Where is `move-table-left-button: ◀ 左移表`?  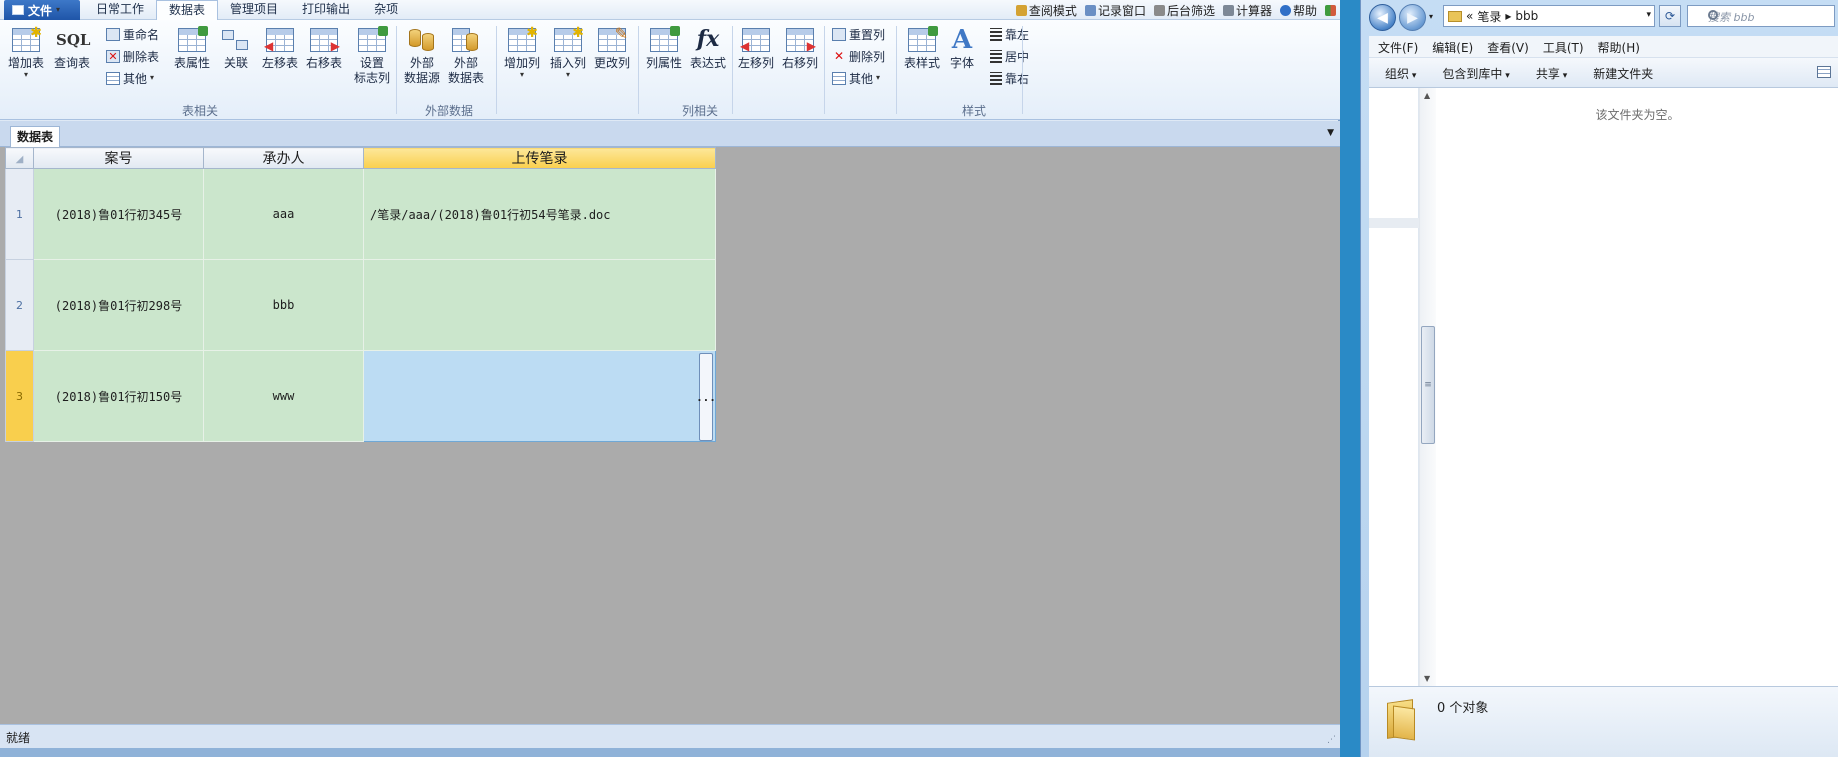
move-table-left-button: ◀ 左移表 is located at coordinates (280, 48).